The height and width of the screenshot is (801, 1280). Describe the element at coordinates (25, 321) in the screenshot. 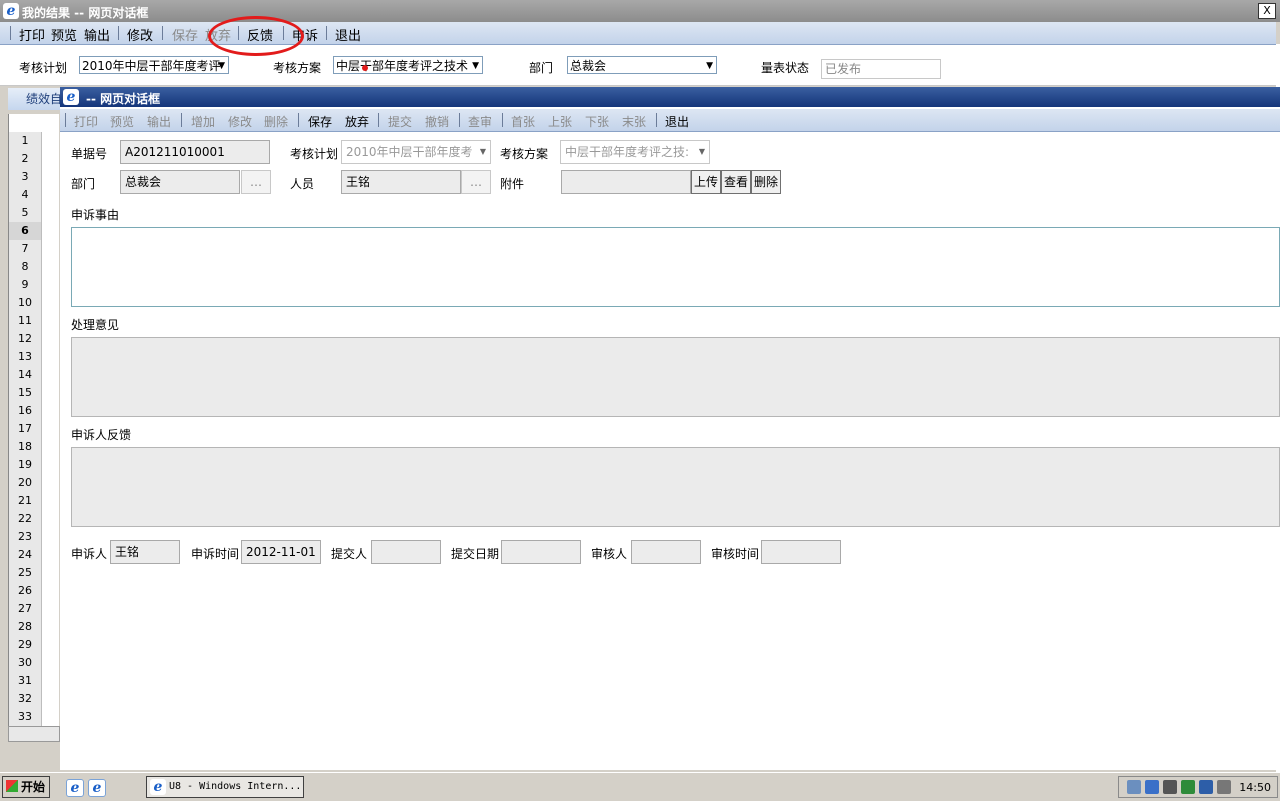

I see `row-number: 11` at that location.